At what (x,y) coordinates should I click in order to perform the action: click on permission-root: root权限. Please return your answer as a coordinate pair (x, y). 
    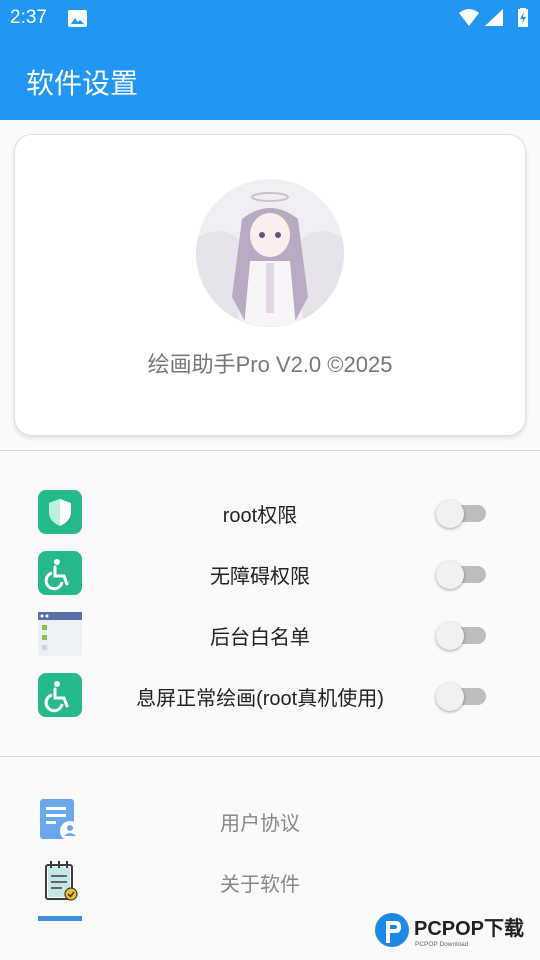
    Looking at the image, I should click on (270, 512).